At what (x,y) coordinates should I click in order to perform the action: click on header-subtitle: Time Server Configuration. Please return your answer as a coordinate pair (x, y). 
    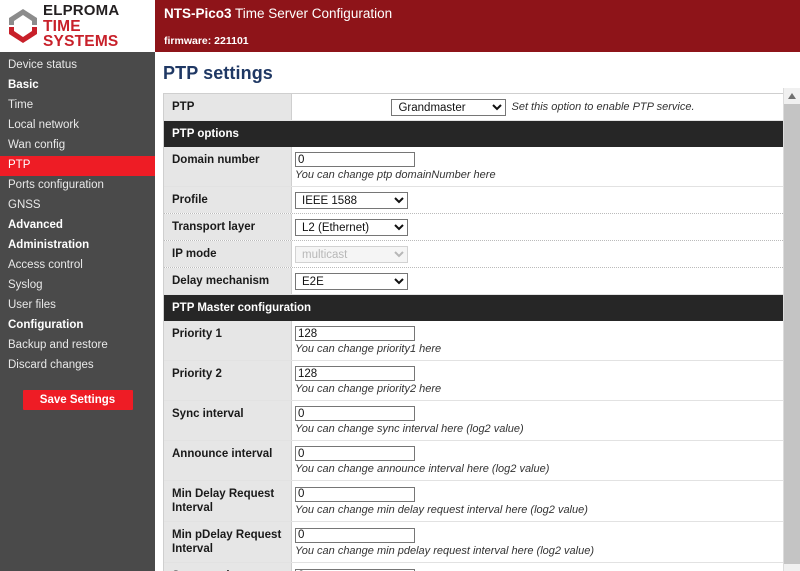
    Looking at the image, I should click on (314, 13).